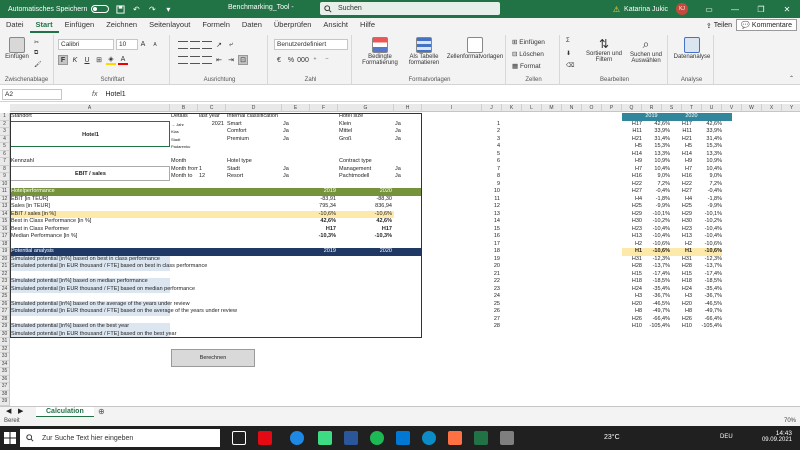 The width and height of the screenshot is (800, 450). I want to click on row-header: 26, so click(5, 304).